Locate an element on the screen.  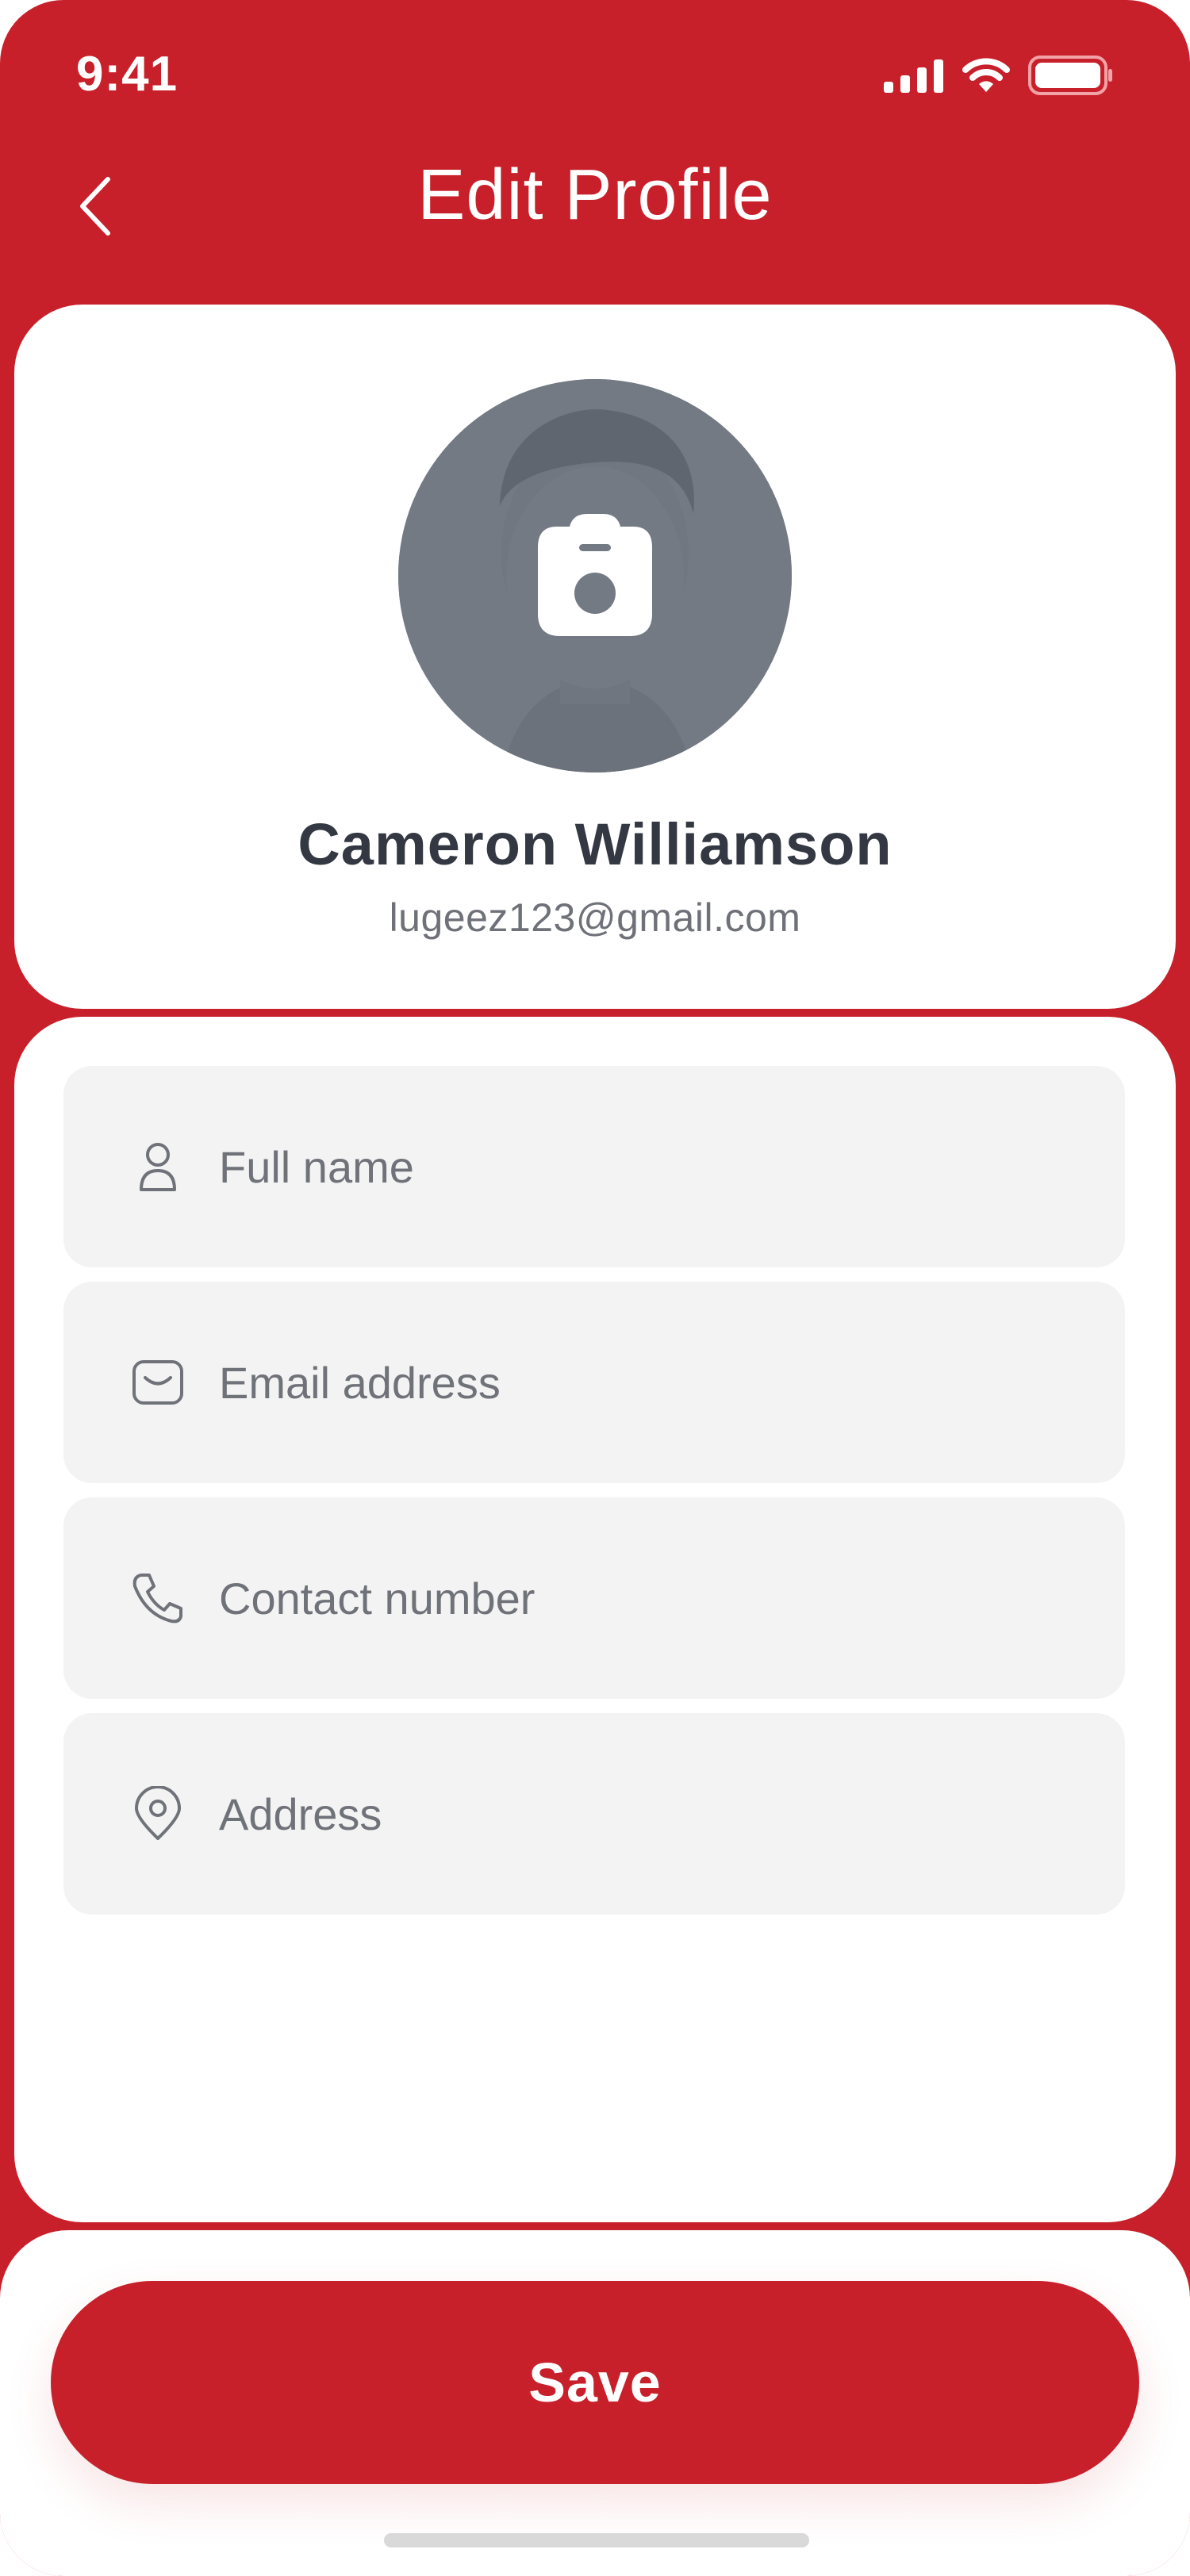
status-time: 9:41 is located at coordinates (127, 74).